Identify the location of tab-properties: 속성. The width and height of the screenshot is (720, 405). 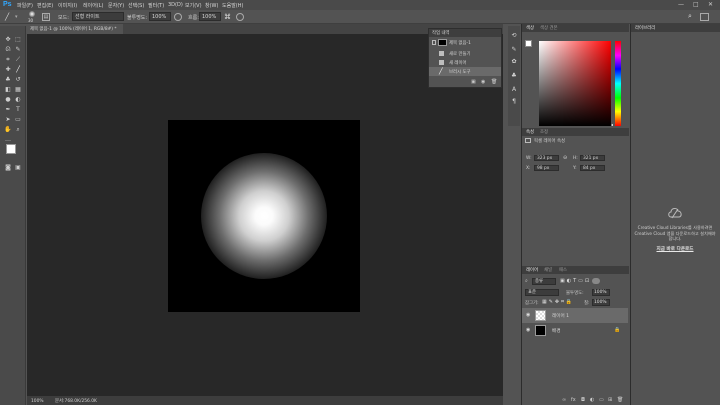
(530, 132).